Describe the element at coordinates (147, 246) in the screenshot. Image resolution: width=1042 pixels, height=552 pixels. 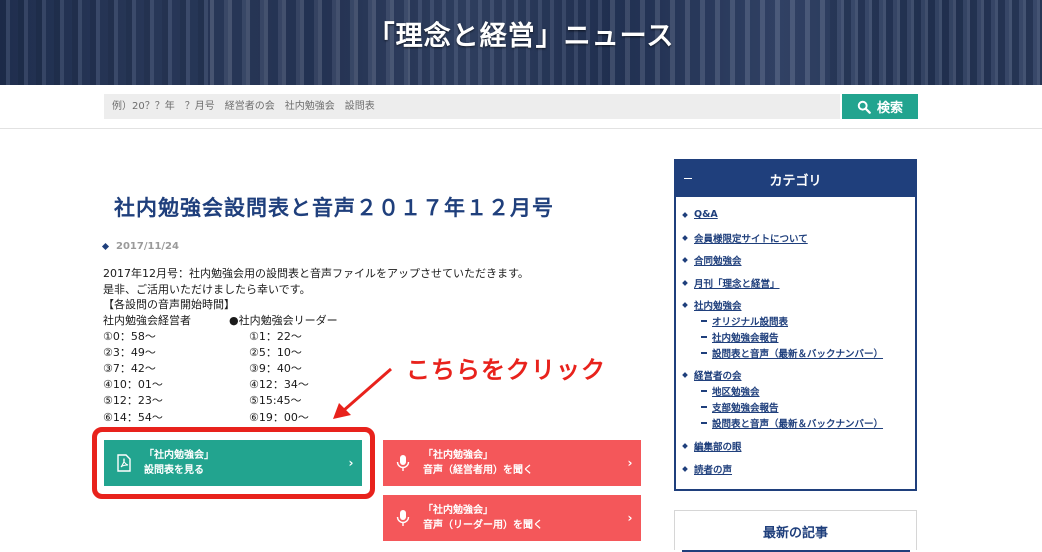
I see `post-date-text: 2017/11/24` at that location.